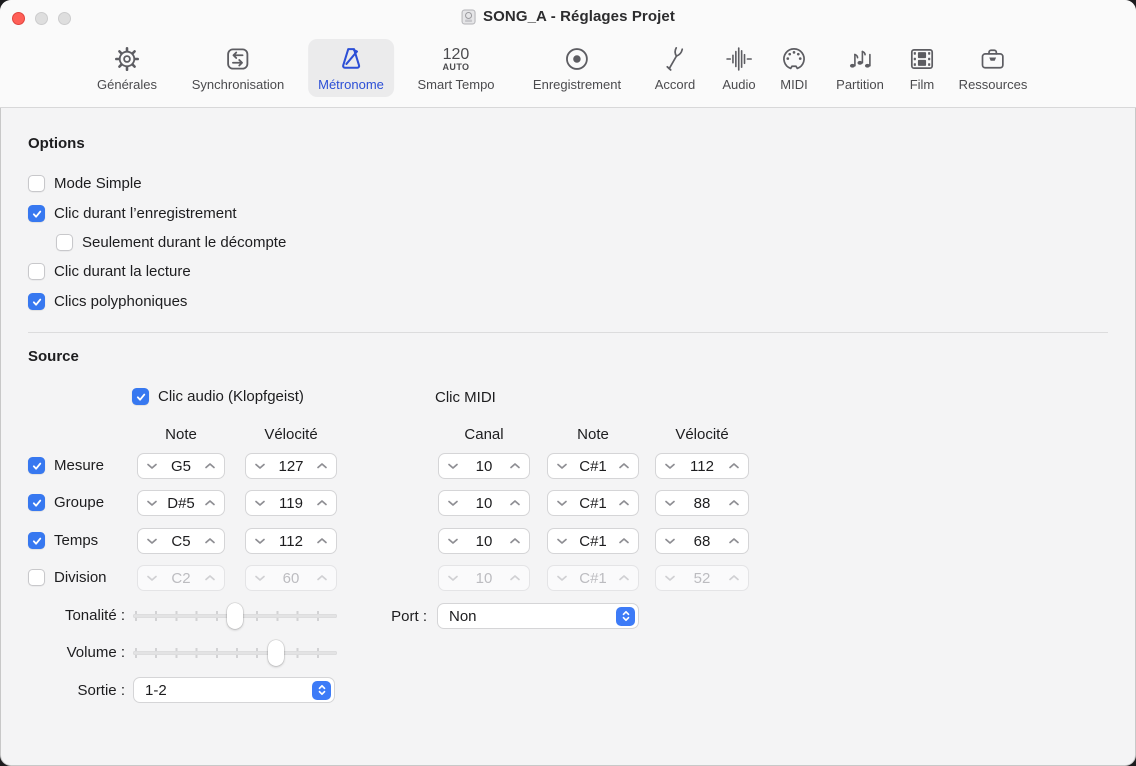  Describe the element at coordinates (171, 242) in the screenshot. I see `checkbox-only-during-count-in: Seulement durant le décompte` at that location.